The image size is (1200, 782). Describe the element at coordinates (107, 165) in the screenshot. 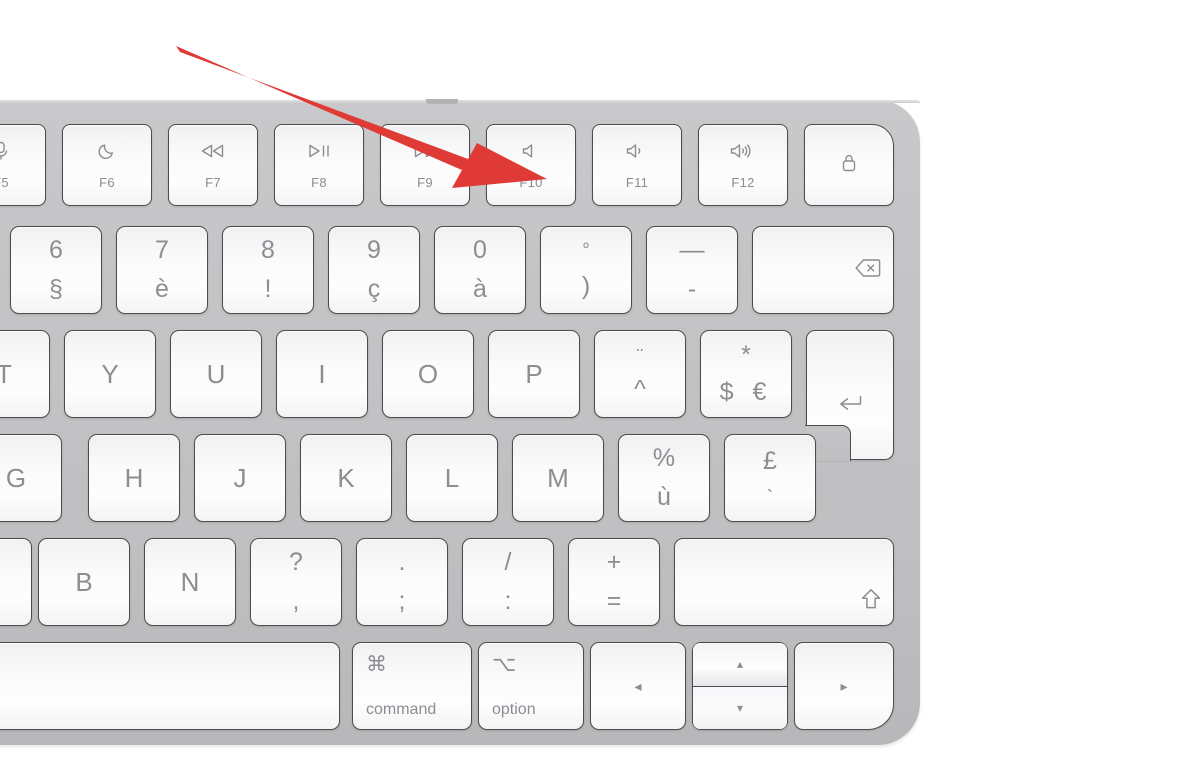

I see `key-f6: F6` at that location.